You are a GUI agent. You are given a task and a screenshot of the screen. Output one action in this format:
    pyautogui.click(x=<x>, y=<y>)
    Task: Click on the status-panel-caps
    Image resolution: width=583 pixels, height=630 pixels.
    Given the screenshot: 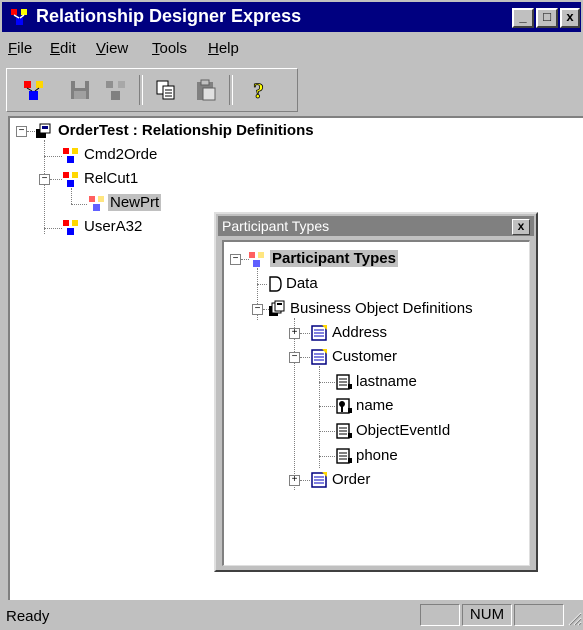 What is the action you would take?
    pyautogui.click(x=440, y=615)
    